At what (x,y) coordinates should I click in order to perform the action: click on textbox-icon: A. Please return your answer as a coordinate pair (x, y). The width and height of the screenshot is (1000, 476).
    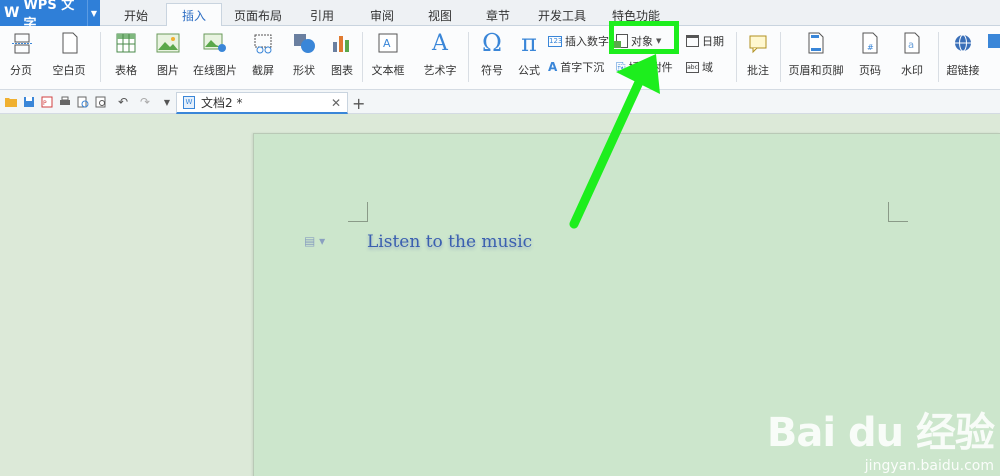
    Looking at the image, I should click on (388, 43).